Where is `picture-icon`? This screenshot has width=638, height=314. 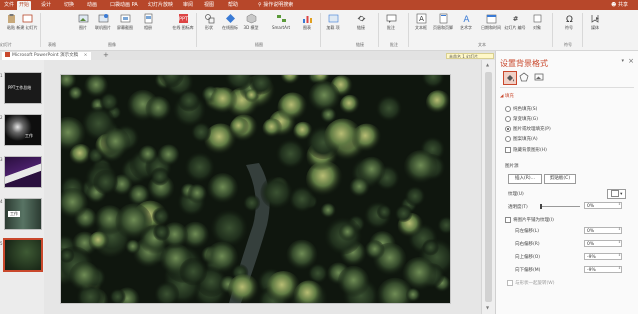 picture-icon is located at coordinates (539, 77).